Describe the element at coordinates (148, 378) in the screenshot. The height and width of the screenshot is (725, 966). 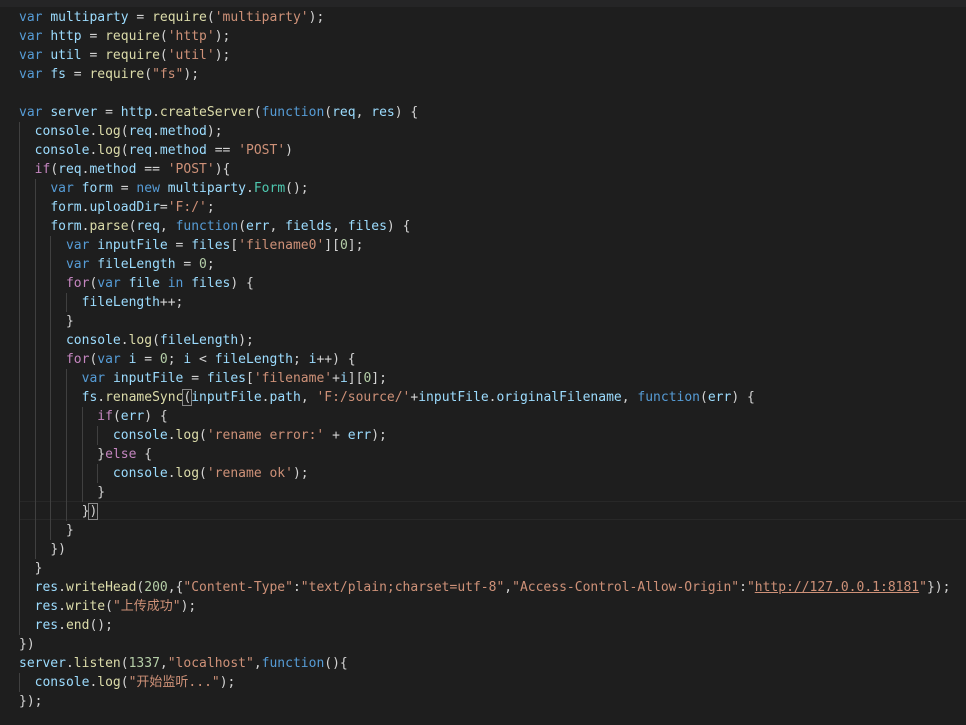
I see `identifier-token: inputFile` at that location.